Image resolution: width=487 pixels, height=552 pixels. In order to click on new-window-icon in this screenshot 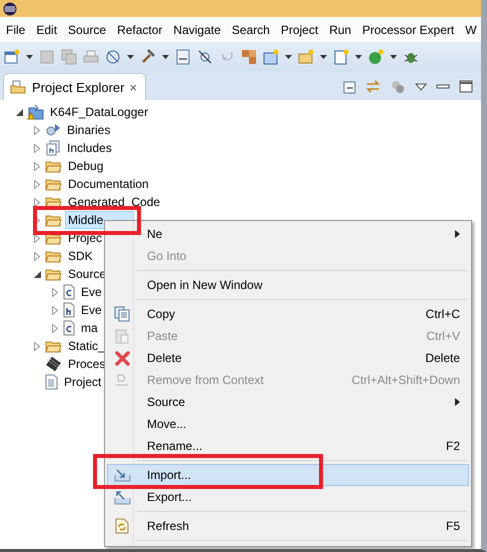, I will do `click(12, 57)`.